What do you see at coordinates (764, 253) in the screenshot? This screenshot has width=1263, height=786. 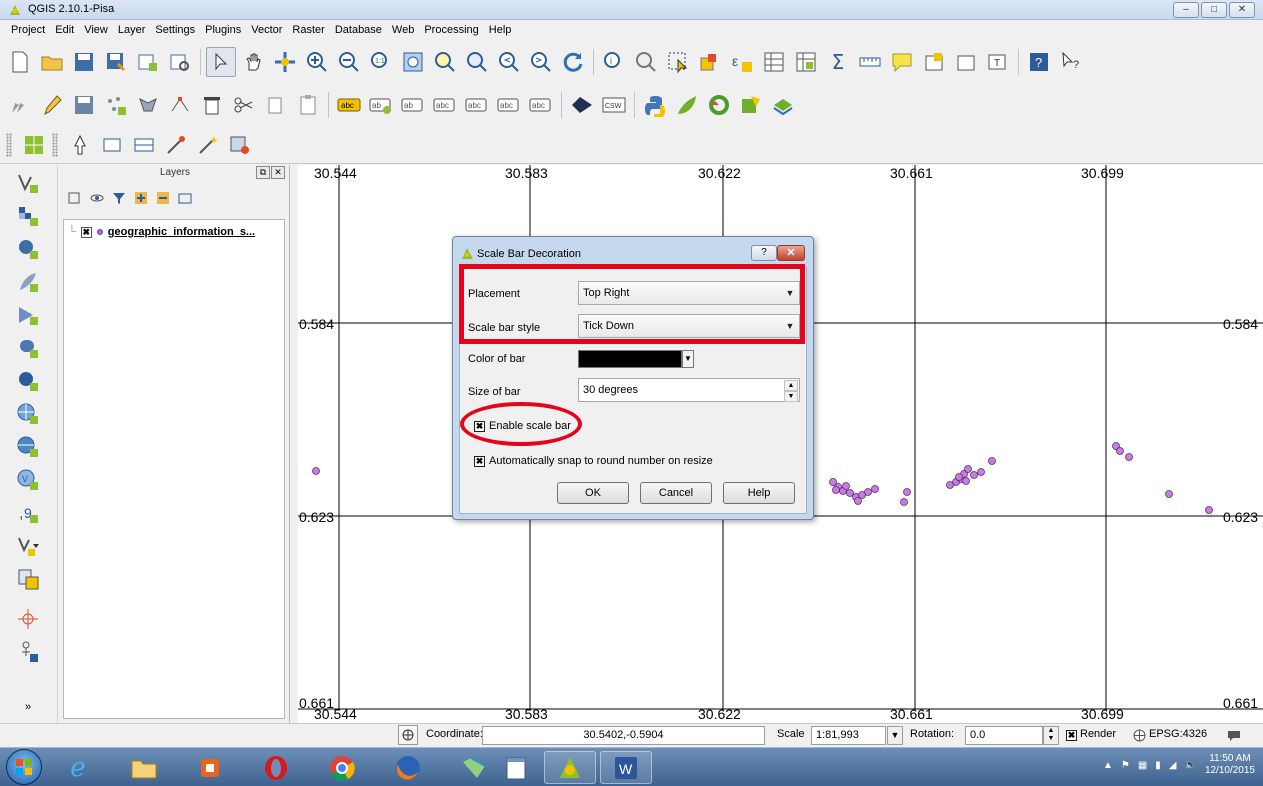 I see `dialog-help-button: ?` at bounding box center [764, 253].